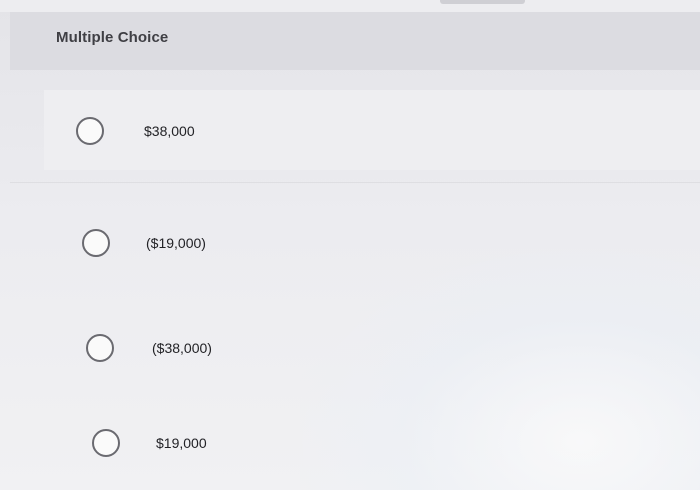 The width and height of the screenshot is (700, 490). I want to click on answer-option-label: ($19,000), so click(176, 243).